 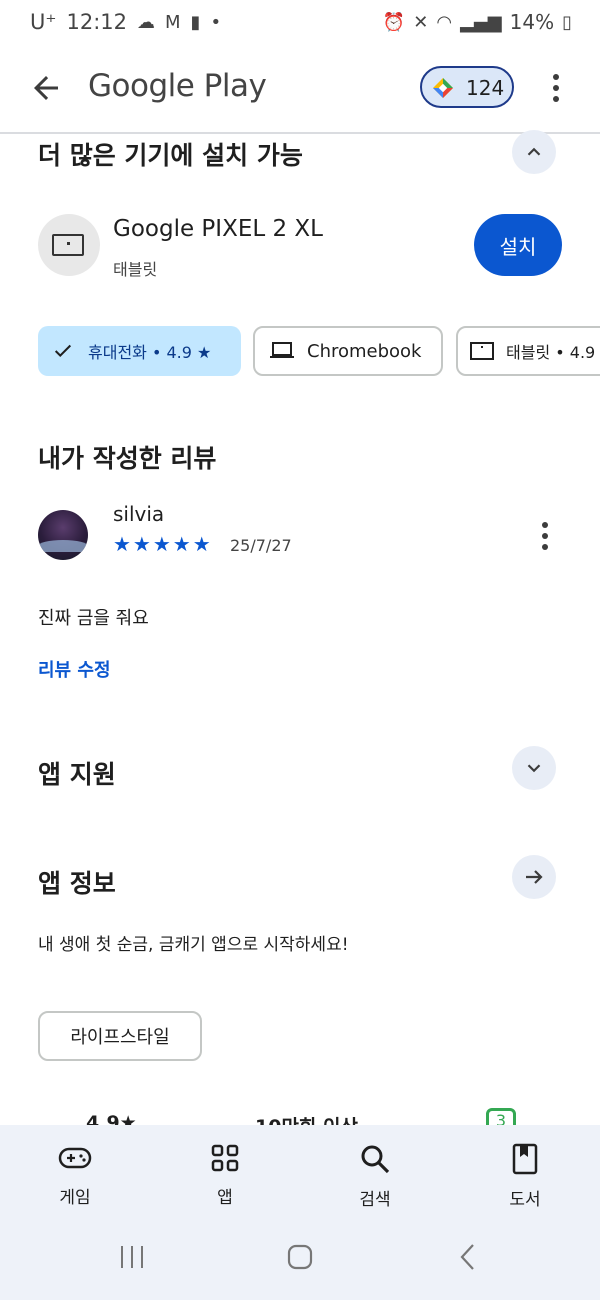 What do you see at coordinates (74, 669) in the screenshot?
I see `edit-review-link: 리뷰 수정` at bounding box center [74, 669].